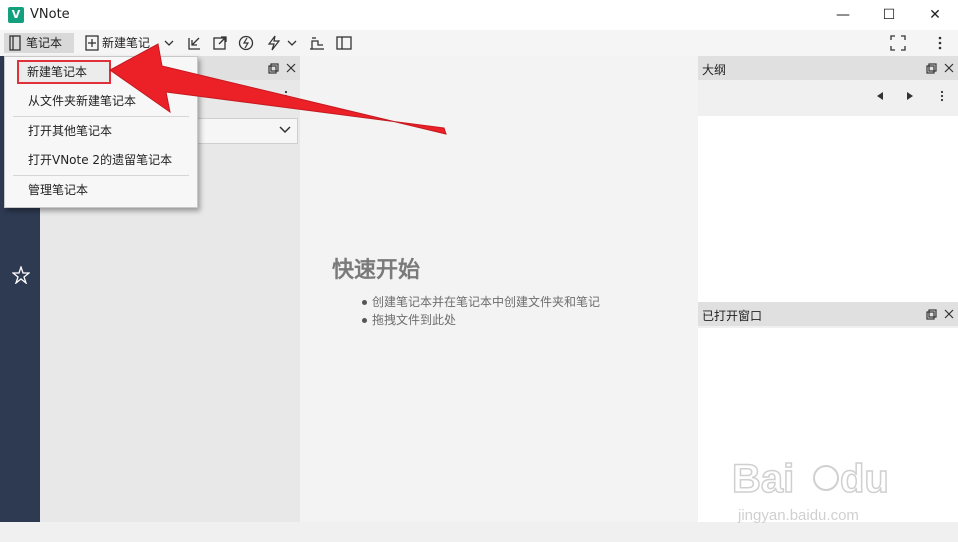 This screenshot has height=542, width=958. Describe the element at coordinates (16, 15) in the screenshot. I see `app-logo-icon: V` at that location.